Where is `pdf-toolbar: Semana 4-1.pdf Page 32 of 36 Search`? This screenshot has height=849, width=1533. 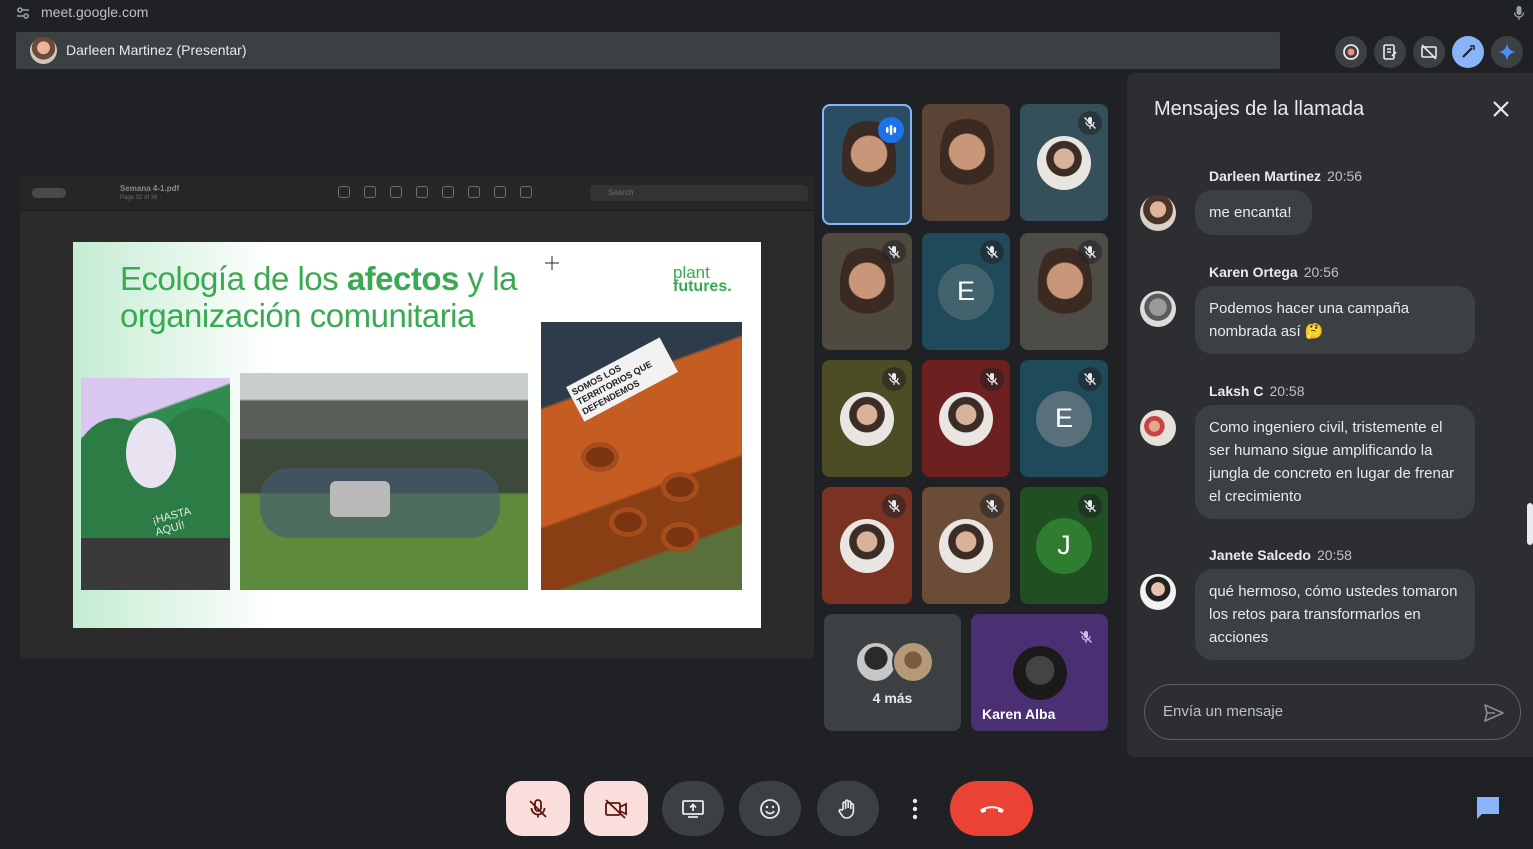
pdf-toolbar: Semana 4-1.pdf Page 32 of 36 Search is located at coordinates (417, 193).